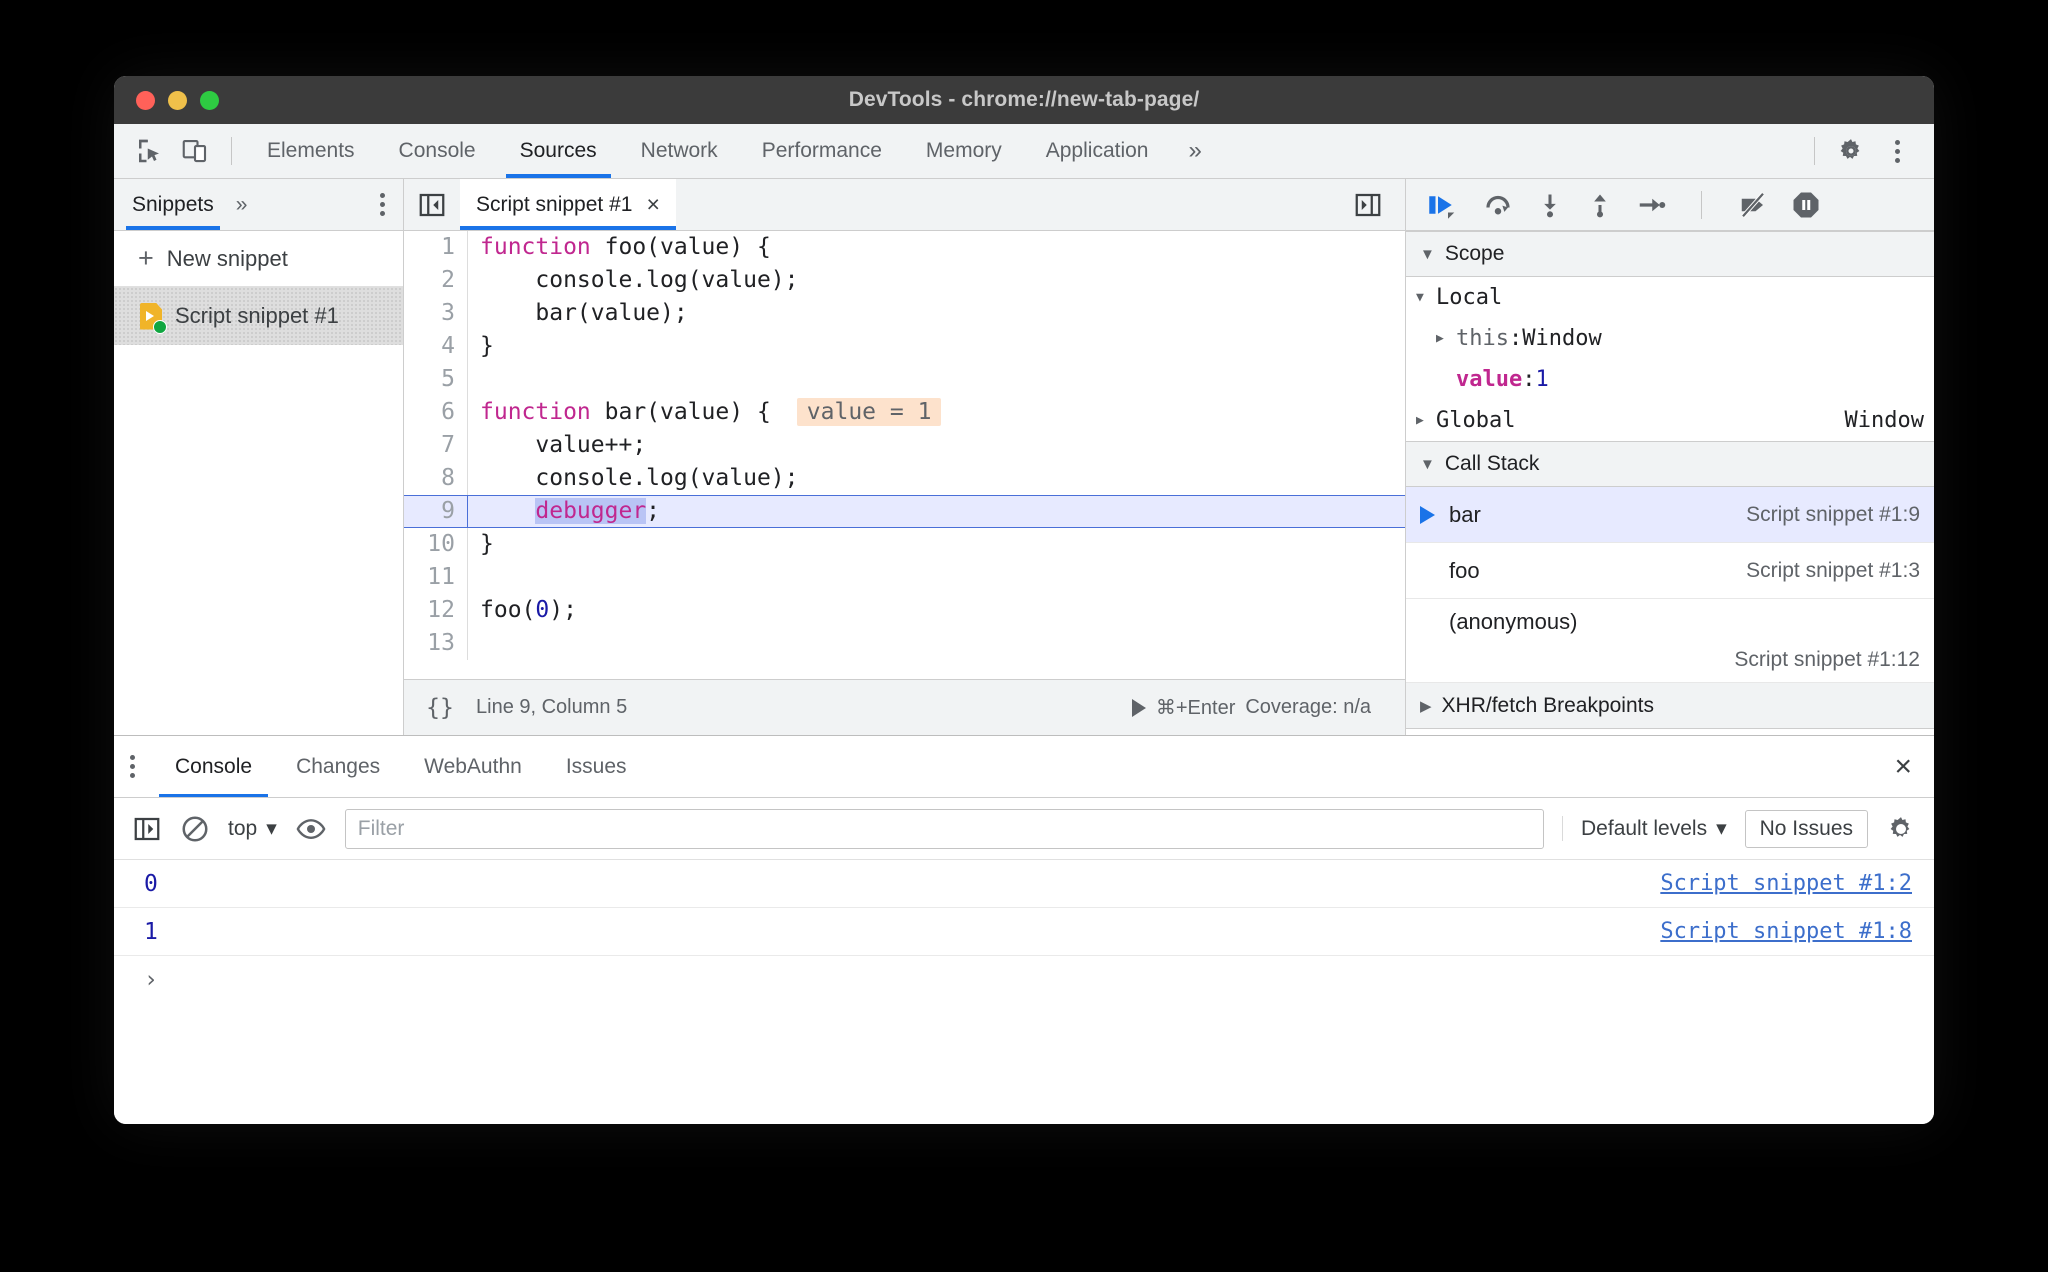 The width and height of the screenshot is (2048, 1272). I want to click on drawer-tab-webauthn: WebAuthn, so click(473, 766).